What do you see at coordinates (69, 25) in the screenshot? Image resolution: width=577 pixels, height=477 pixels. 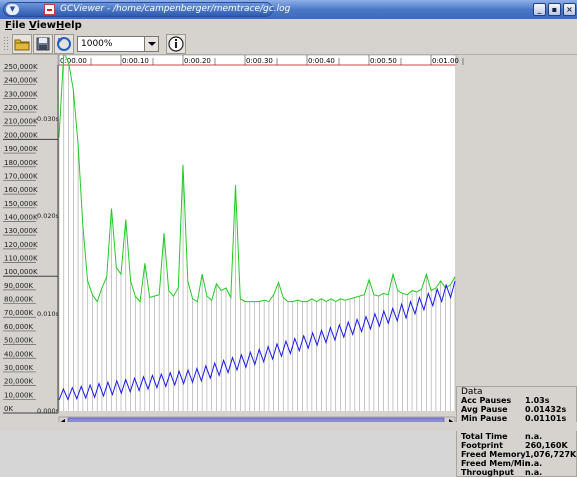 I see `menu-help: Help` at bounding box center [69, 25].